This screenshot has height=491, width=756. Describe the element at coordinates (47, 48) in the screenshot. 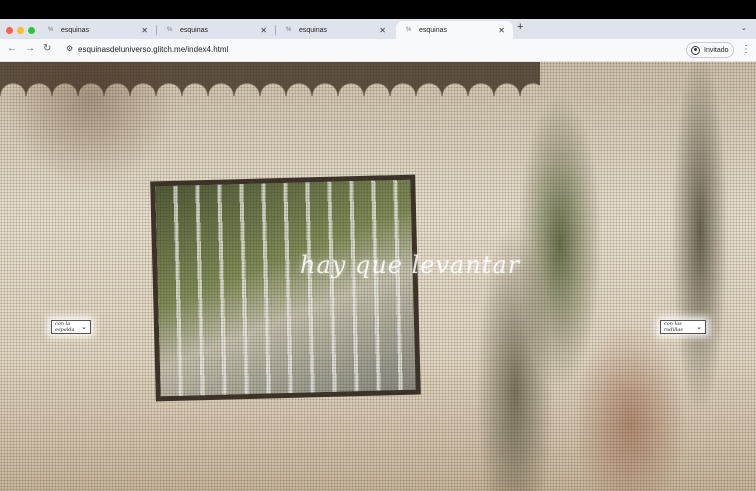

I see `reload-icon: ↻` at that location.